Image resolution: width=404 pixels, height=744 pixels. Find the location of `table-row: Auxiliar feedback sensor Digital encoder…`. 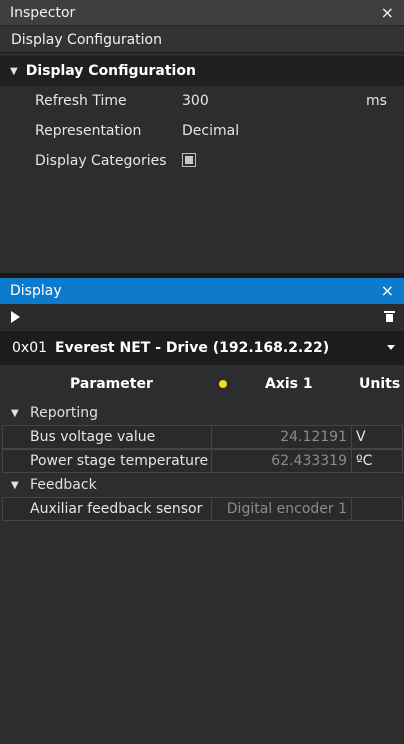

table-row: Auxiliar feedback sensor Digital encoder… is located at coordinates (202, 509).